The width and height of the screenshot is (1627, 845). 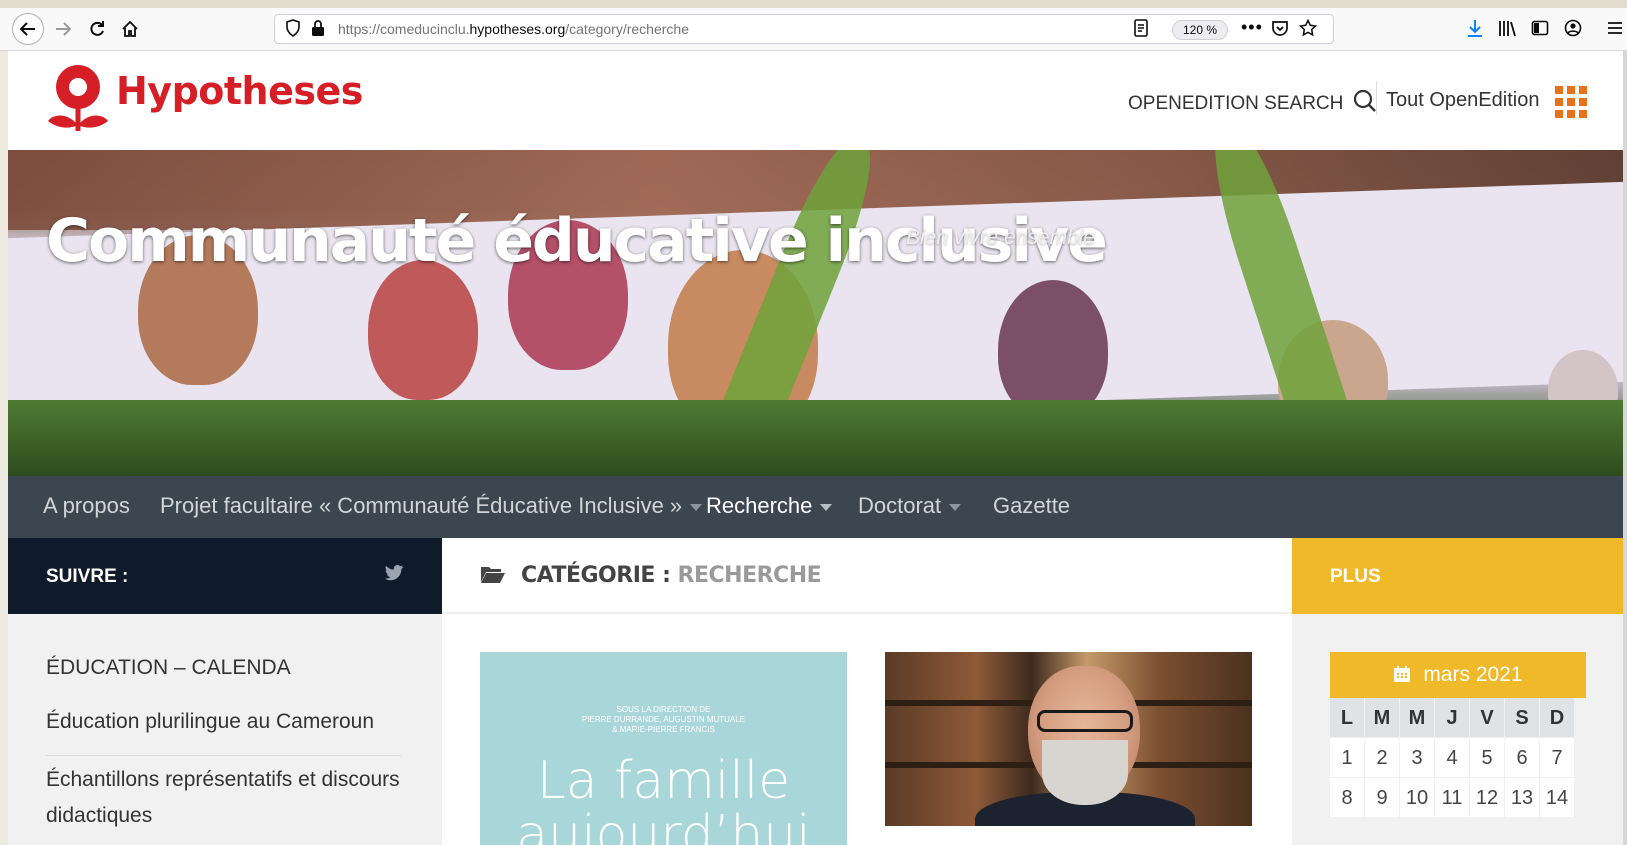 What do you see at coordinates (1615, 30) in the screenshot?
I see `hamburger-menu-icon` at bounding box center [1615, 30].